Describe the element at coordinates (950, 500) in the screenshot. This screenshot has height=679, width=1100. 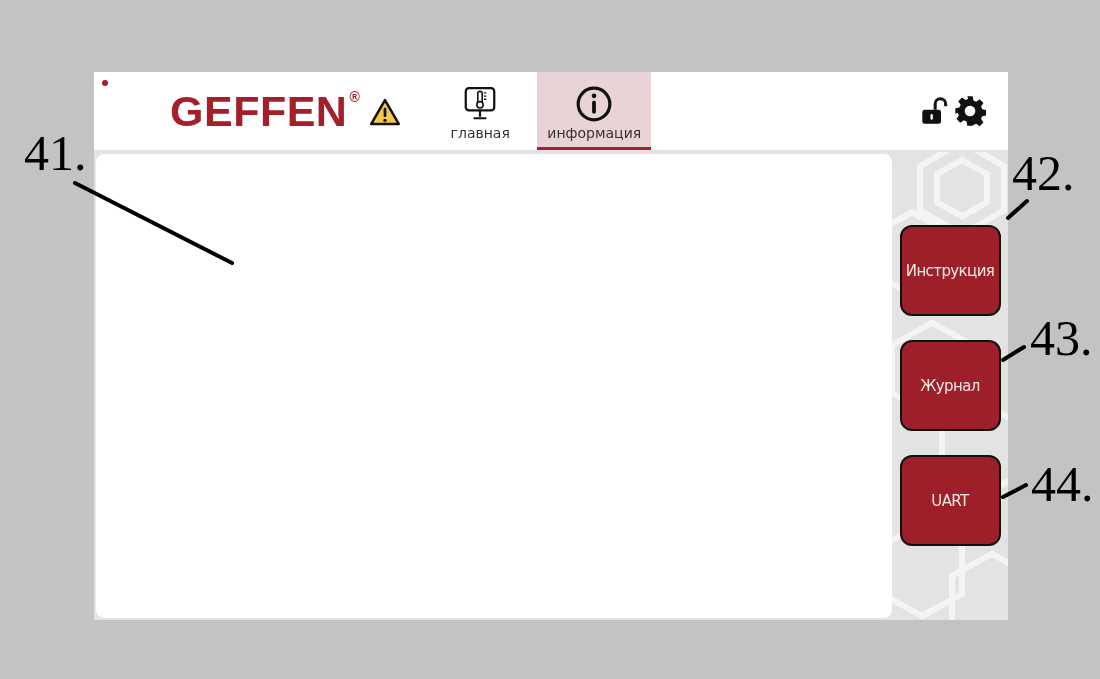
I see `side-button: UART` at that location.